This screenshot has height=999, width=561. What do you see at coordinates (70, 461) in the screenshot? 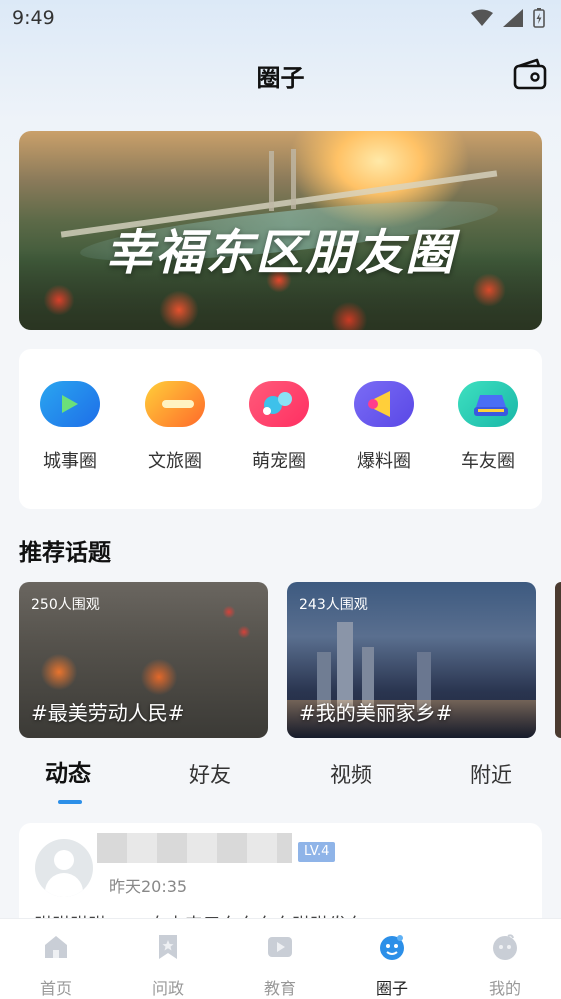
I see `category-label: 城事圈` at bounding box center [70, 461].